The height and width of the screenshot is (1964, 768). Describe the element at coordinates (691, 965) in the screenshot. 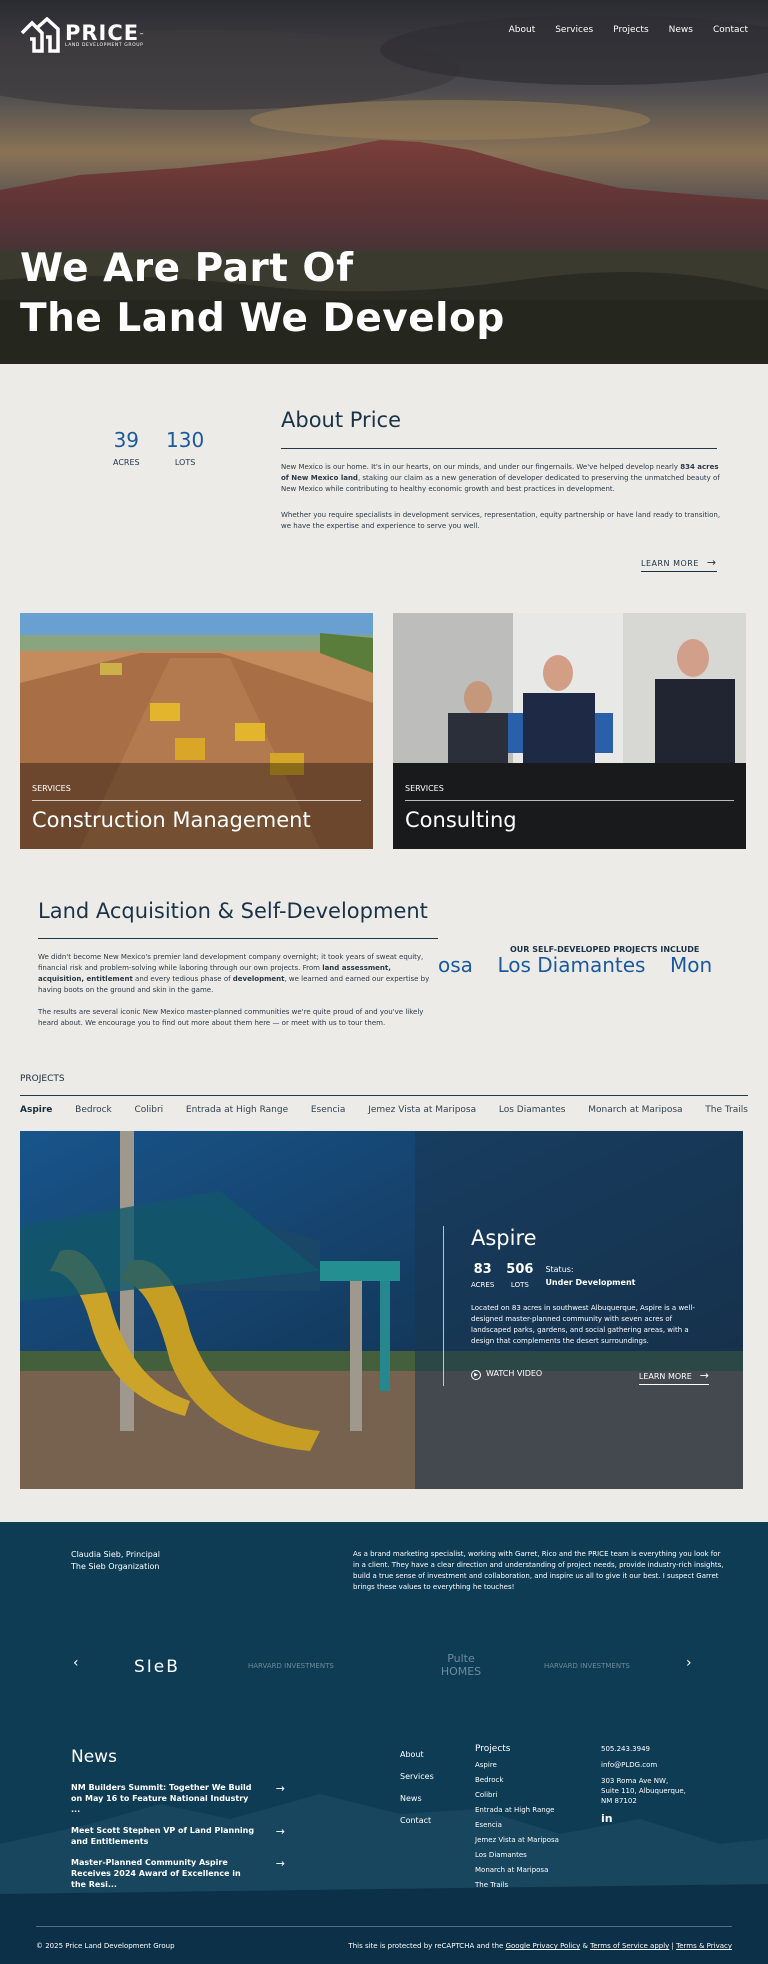

I see `marquee-item: Mon` at that location.